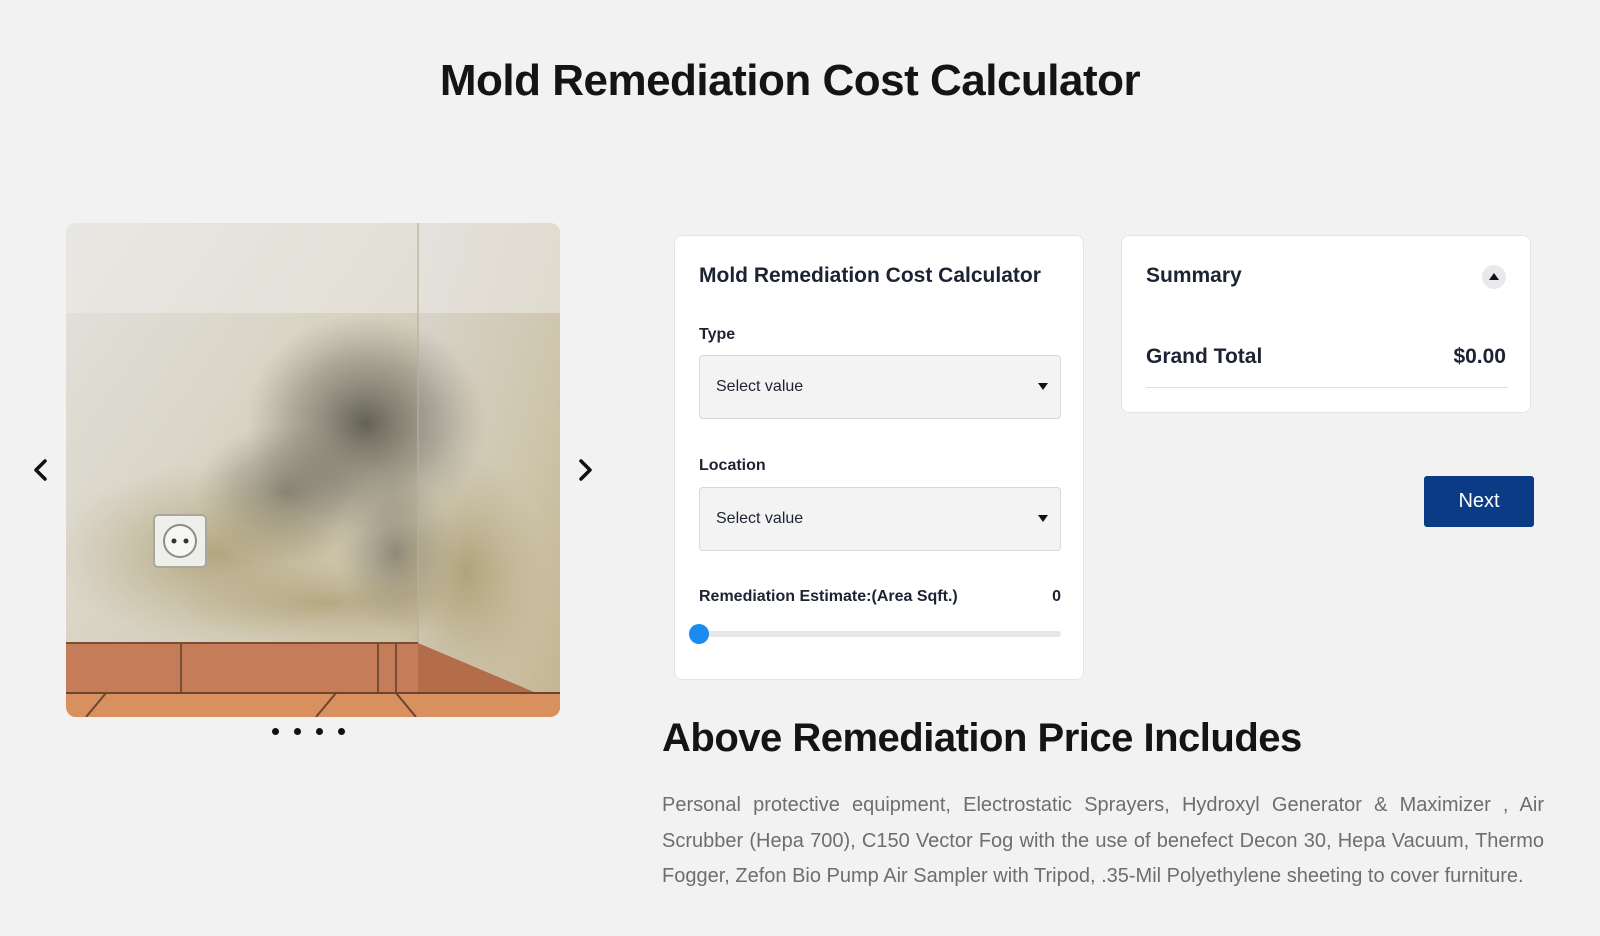 The width and height of the screenshot is (1600, 936). Describe the element at coordinates (828, 596) in the screenshot. I see `range-label: Remediation Estimate:(Area Sqft.)` at that location.